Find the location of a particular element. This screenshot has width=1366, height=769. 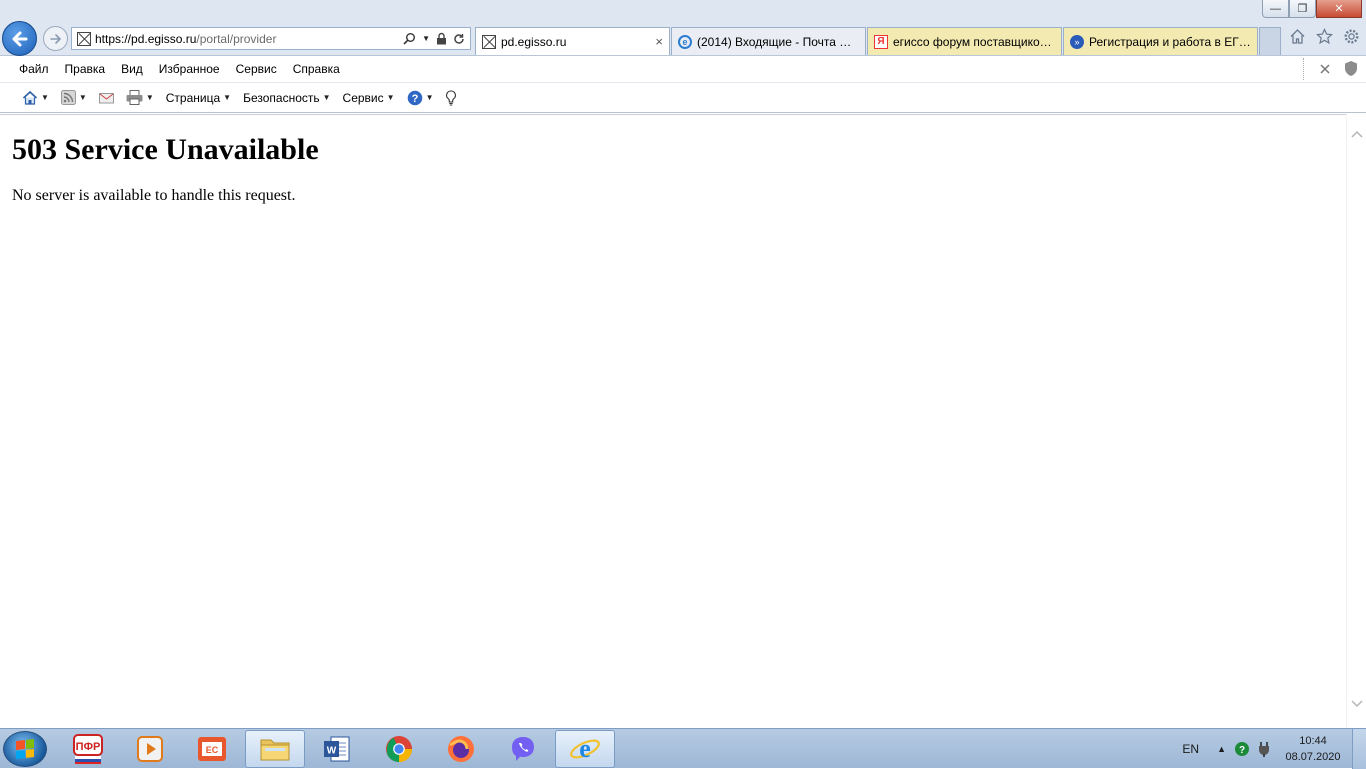

mail-icon is located at coordinates (106, 97).